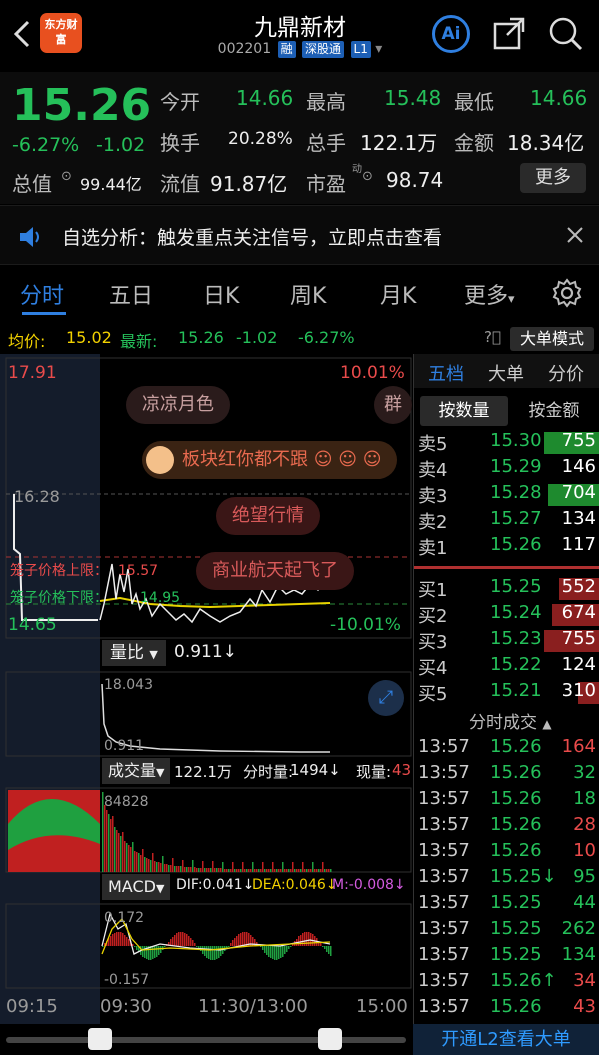  Describe the element at coordinates (510, 720) in the screenshot. I see `trades-header: 分时成交 ▲` at that location.